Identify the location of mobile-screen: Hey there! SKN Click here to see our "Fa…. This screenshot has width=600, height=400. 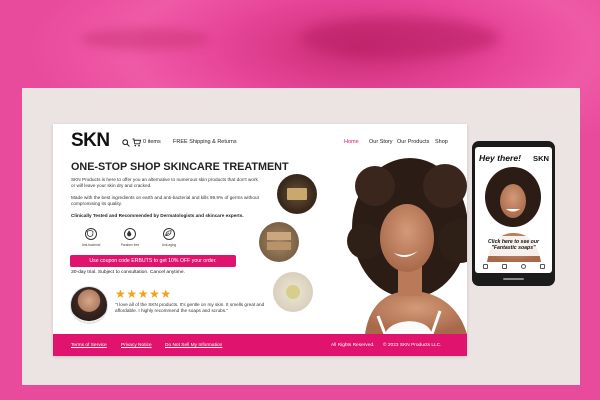
(513, 210).